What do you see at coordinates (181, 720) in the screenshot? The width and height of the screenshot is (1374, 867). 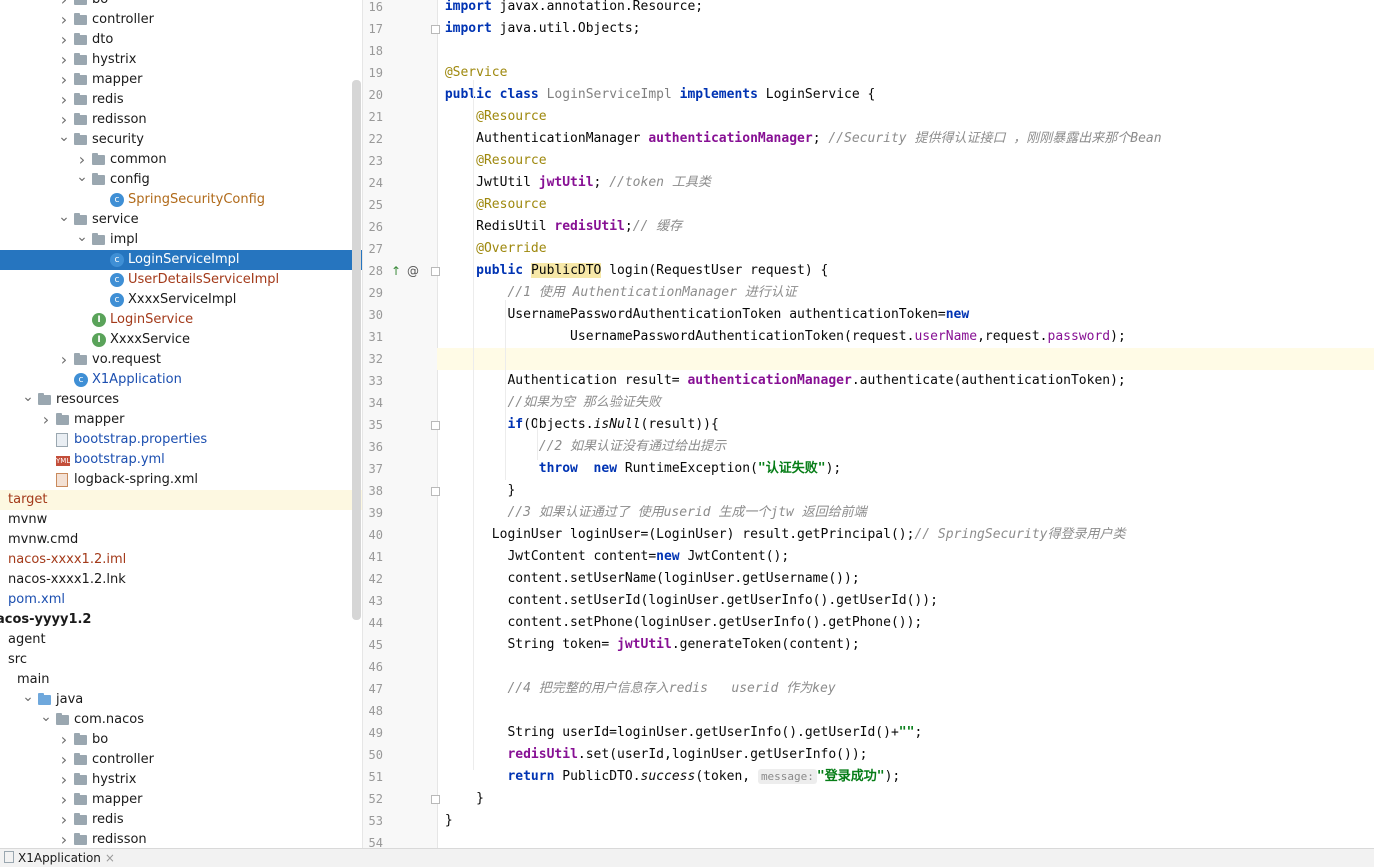 I see `tree-item: ⌄ com.nacos` at bounding box center [181, 720].